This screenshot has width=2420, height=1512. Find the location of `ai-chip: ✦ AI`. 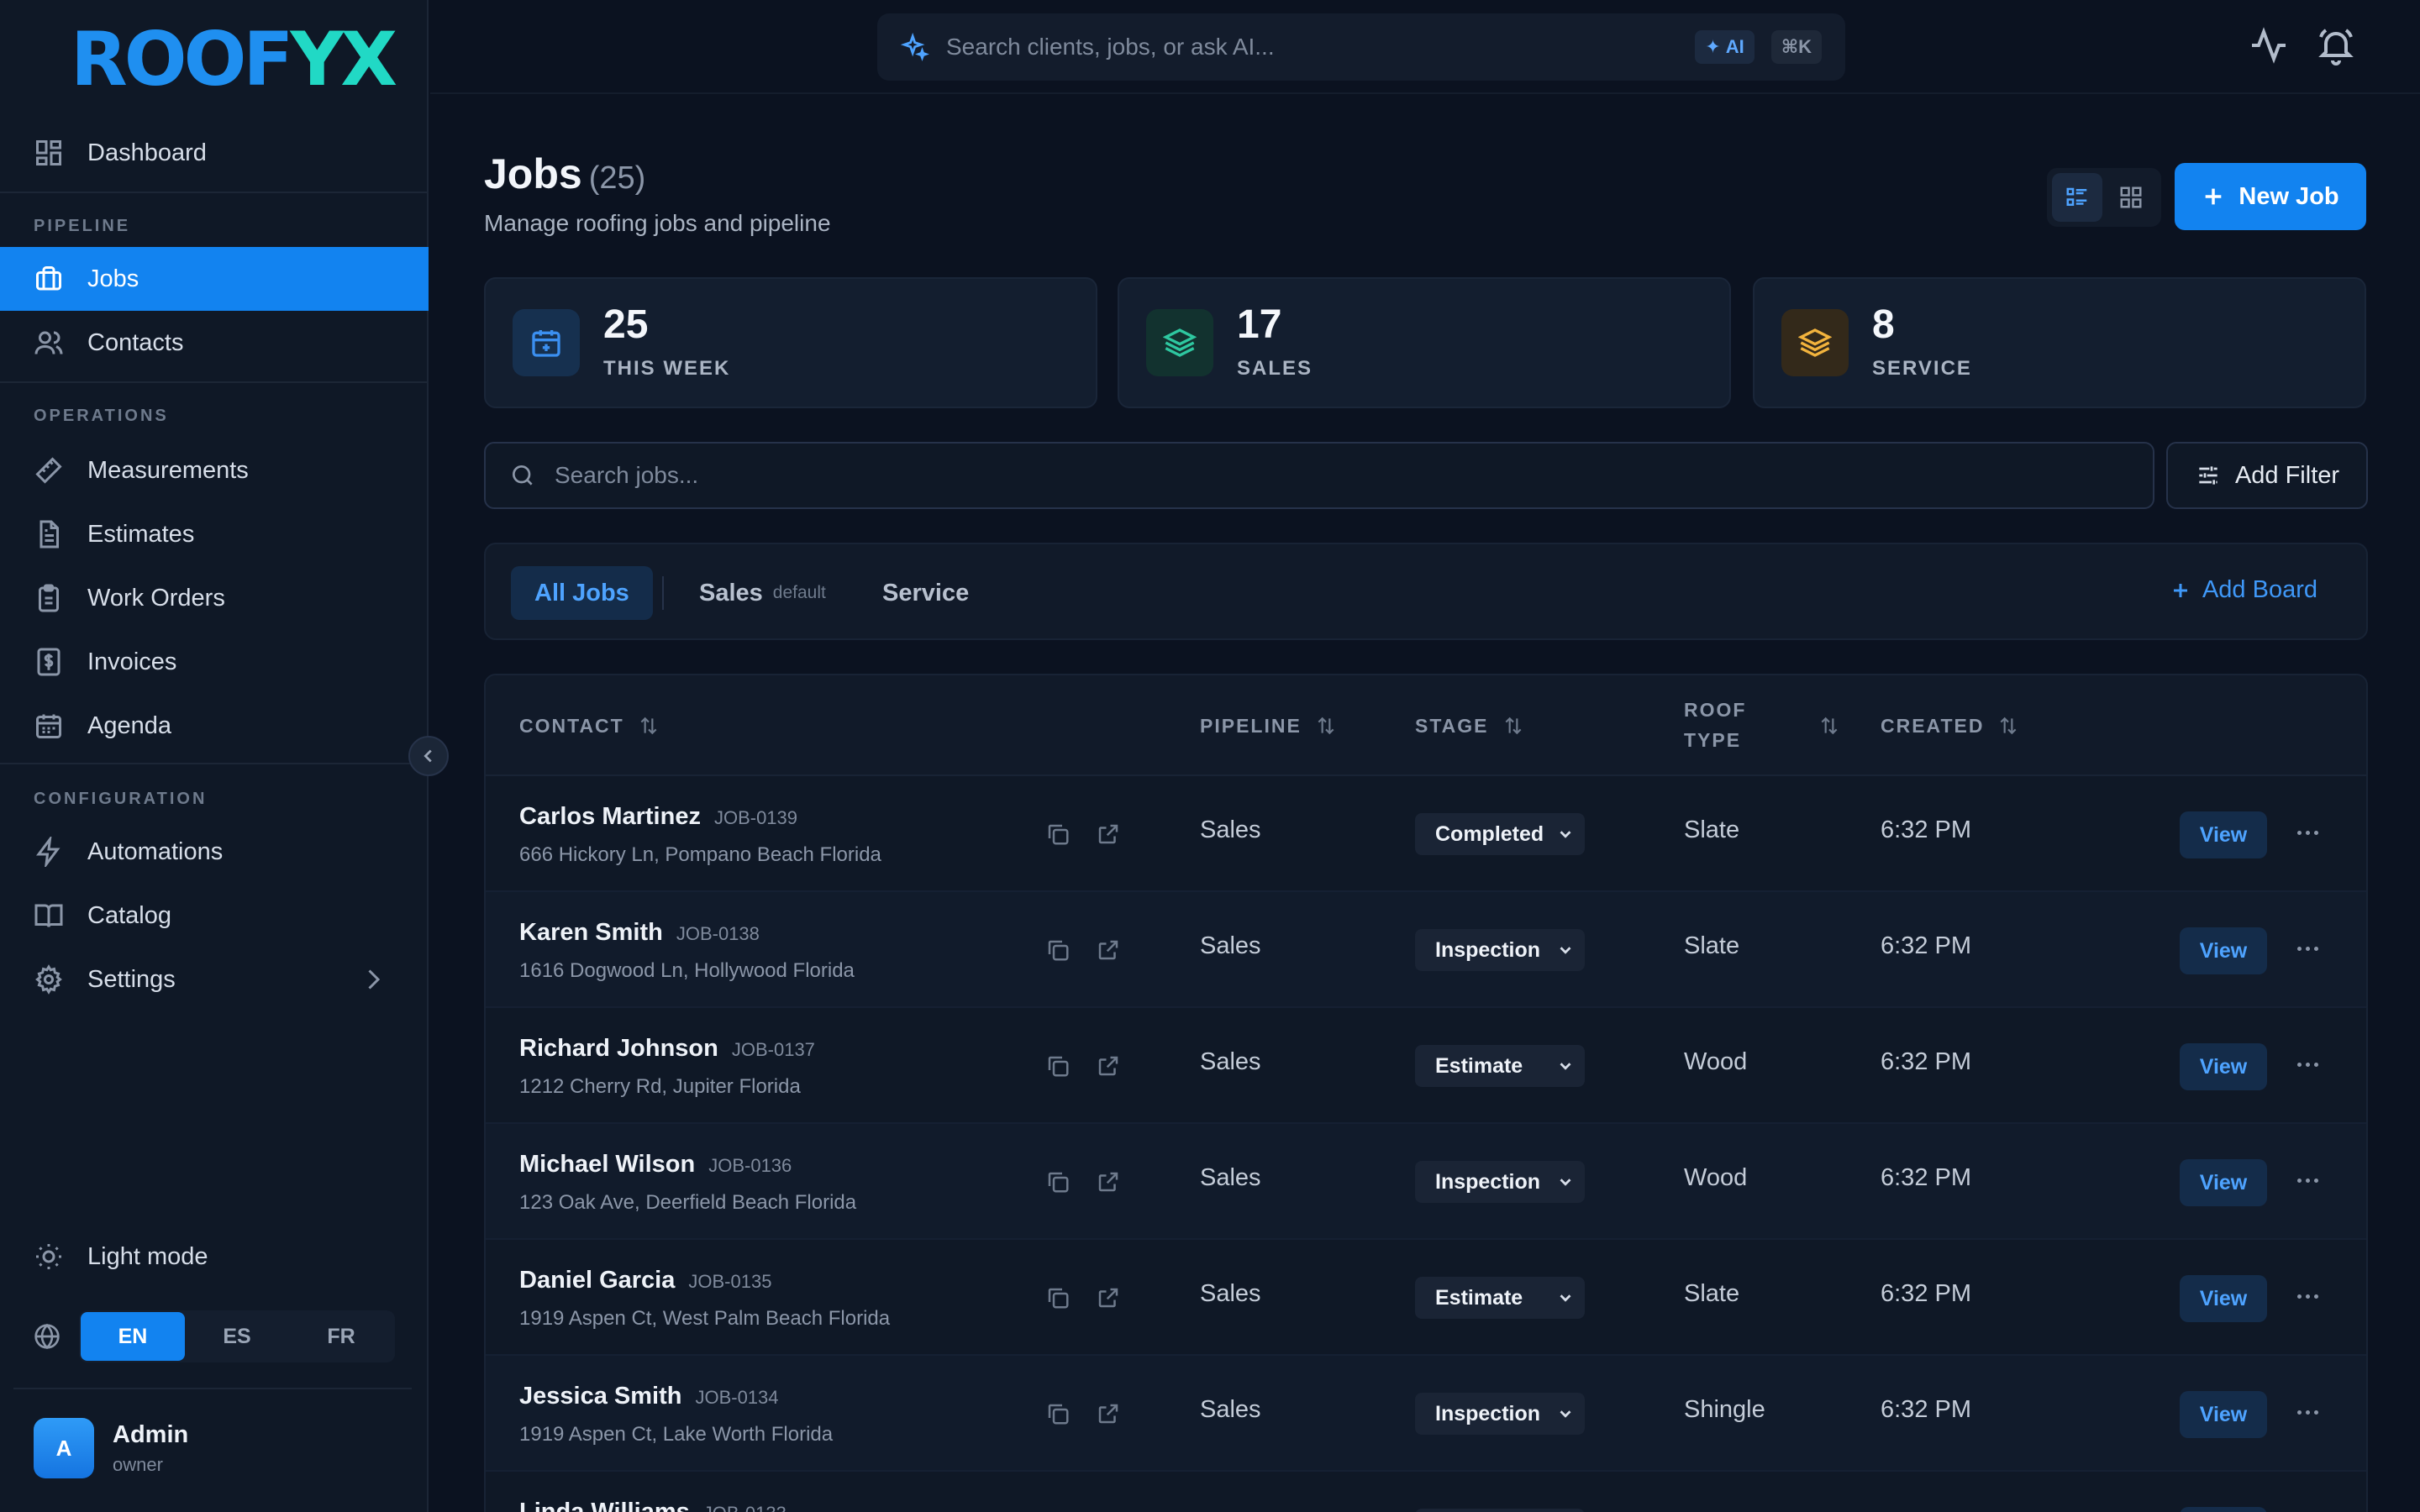

ai-chip: ✦ AI is located at coordinates (1725, 47).